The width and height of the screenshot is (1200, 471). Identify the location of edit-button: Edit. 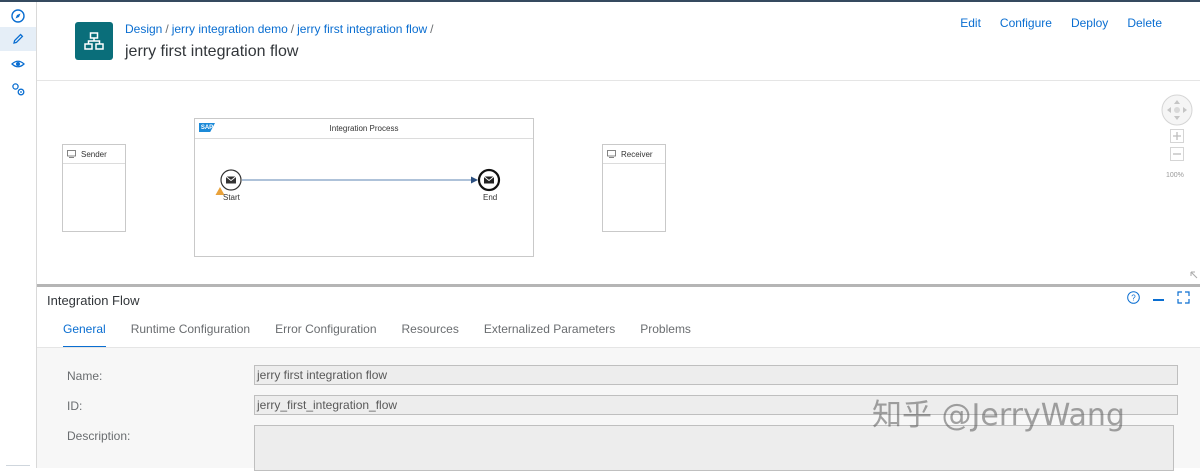
(970, 23).